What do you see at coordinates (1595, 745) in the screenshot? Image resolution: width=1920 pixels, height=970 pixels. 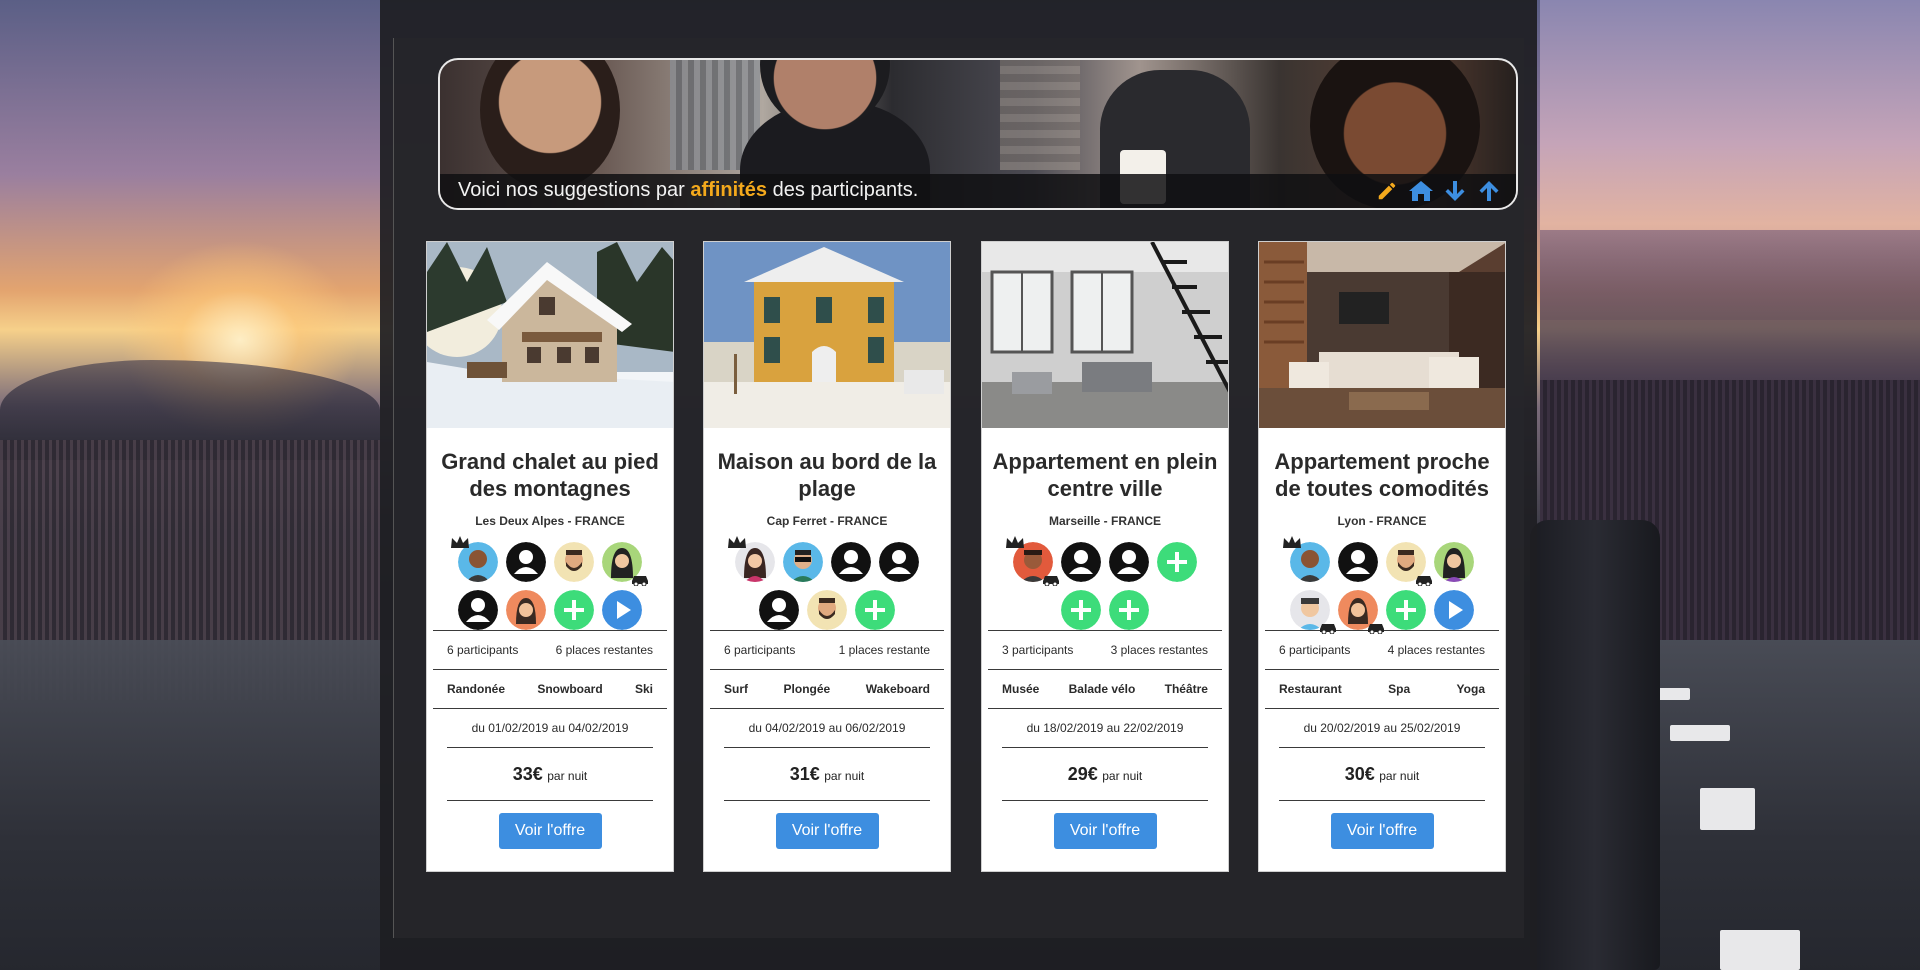 I see `background-suitcase` at bounding box center [1595, 745].